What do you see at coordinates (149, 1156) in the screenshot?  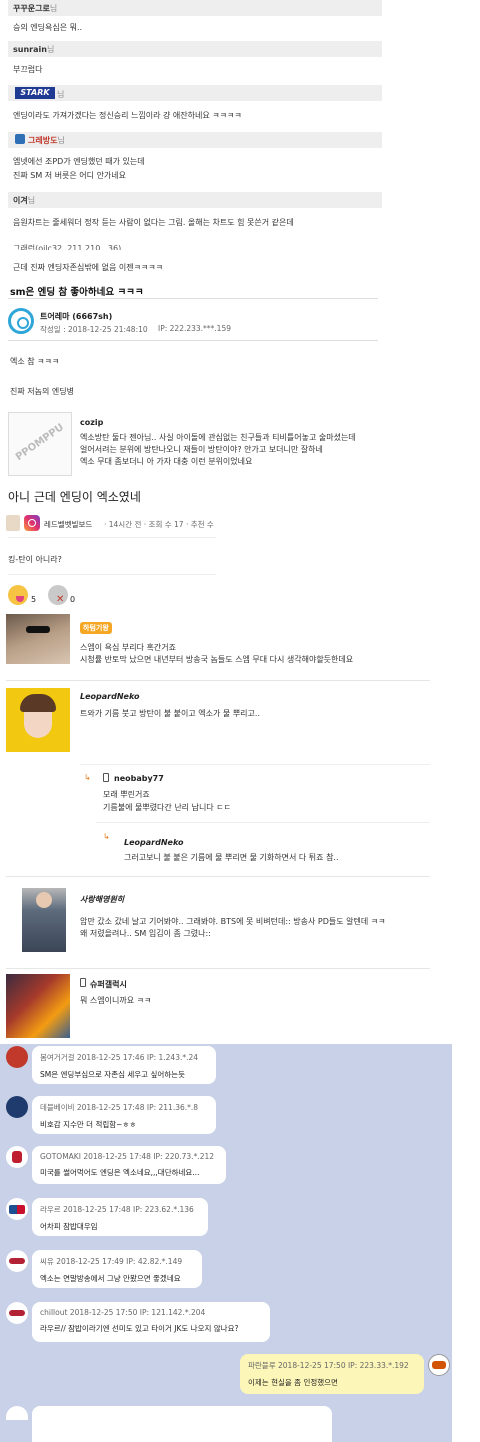 I see `chat-meta: 2018-12-25 17:48 IP: 220.73.*.212` at bounding box center [149, 1156].